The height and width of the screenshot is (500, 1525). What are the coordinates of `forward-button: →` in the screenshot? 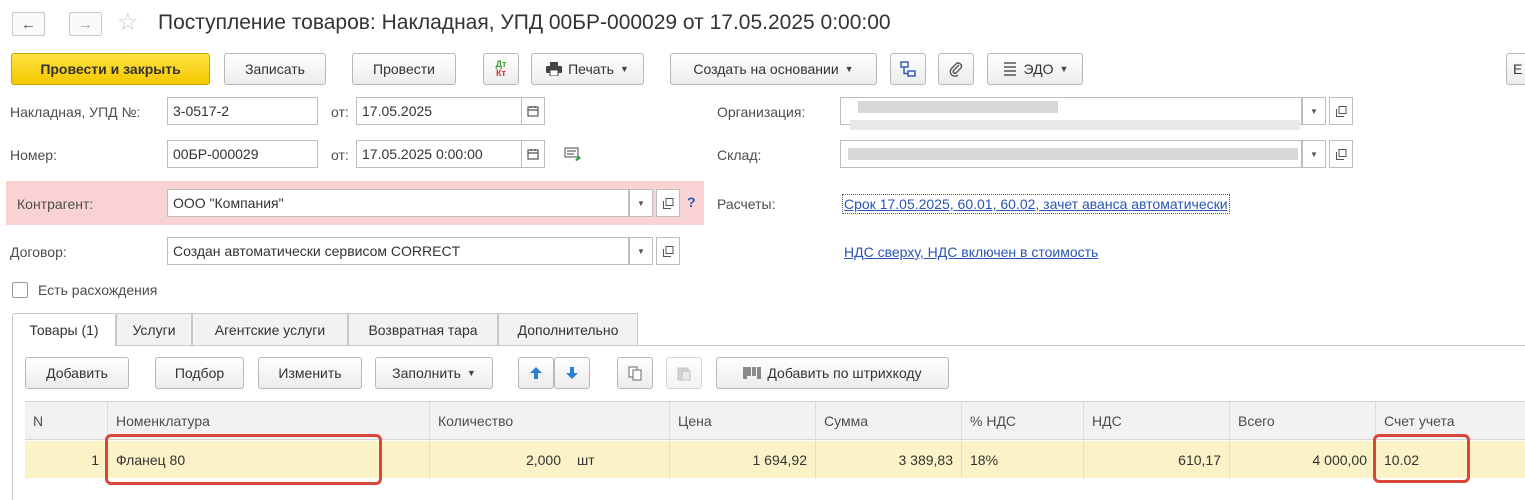 It's located at (85, 24).